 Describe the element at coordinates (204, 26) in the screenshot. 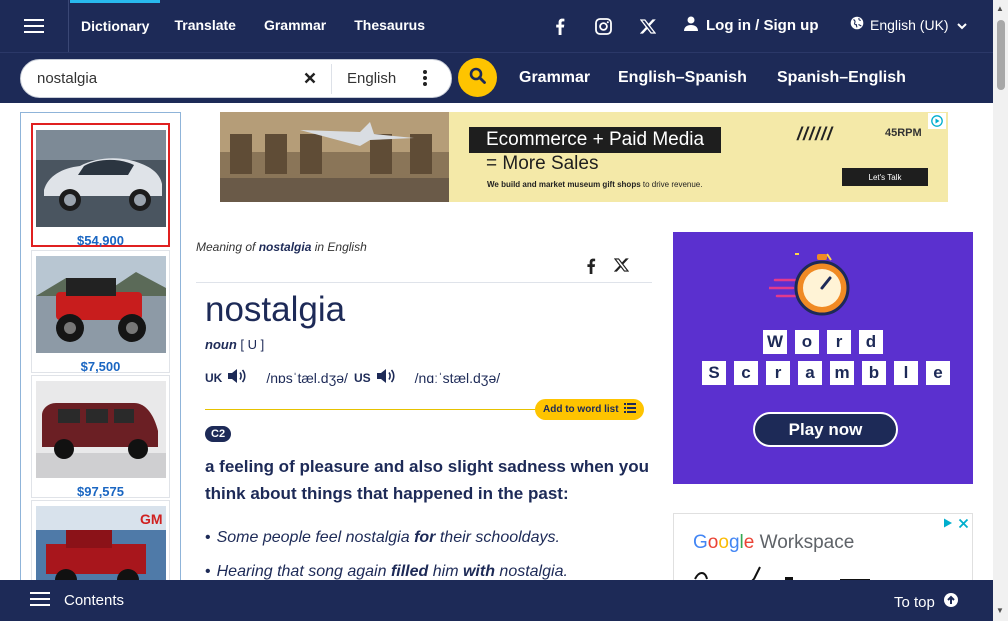

I see `nav-translate: Translate` at that location.